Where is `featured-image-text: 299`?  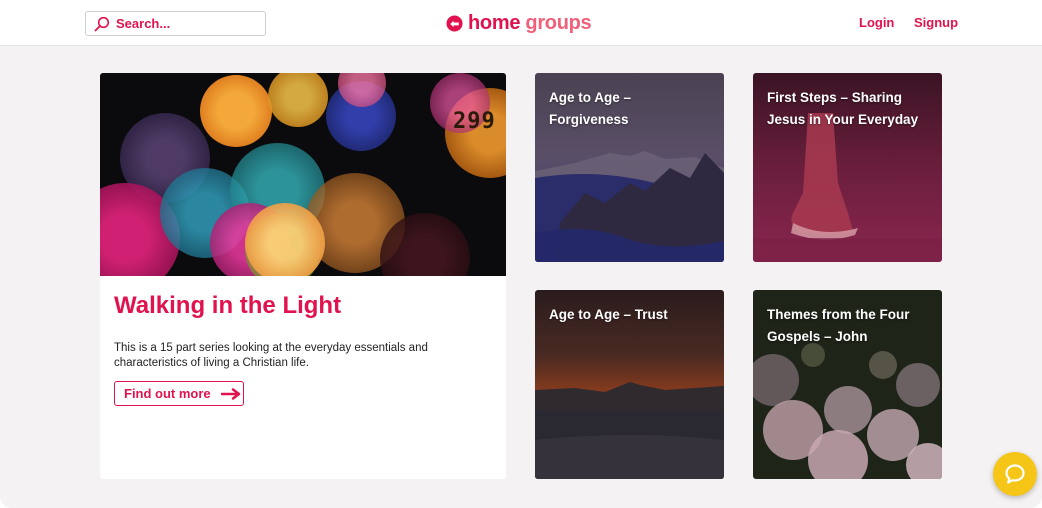
featured-image-text: 299 is located at coordinates (474, 121).